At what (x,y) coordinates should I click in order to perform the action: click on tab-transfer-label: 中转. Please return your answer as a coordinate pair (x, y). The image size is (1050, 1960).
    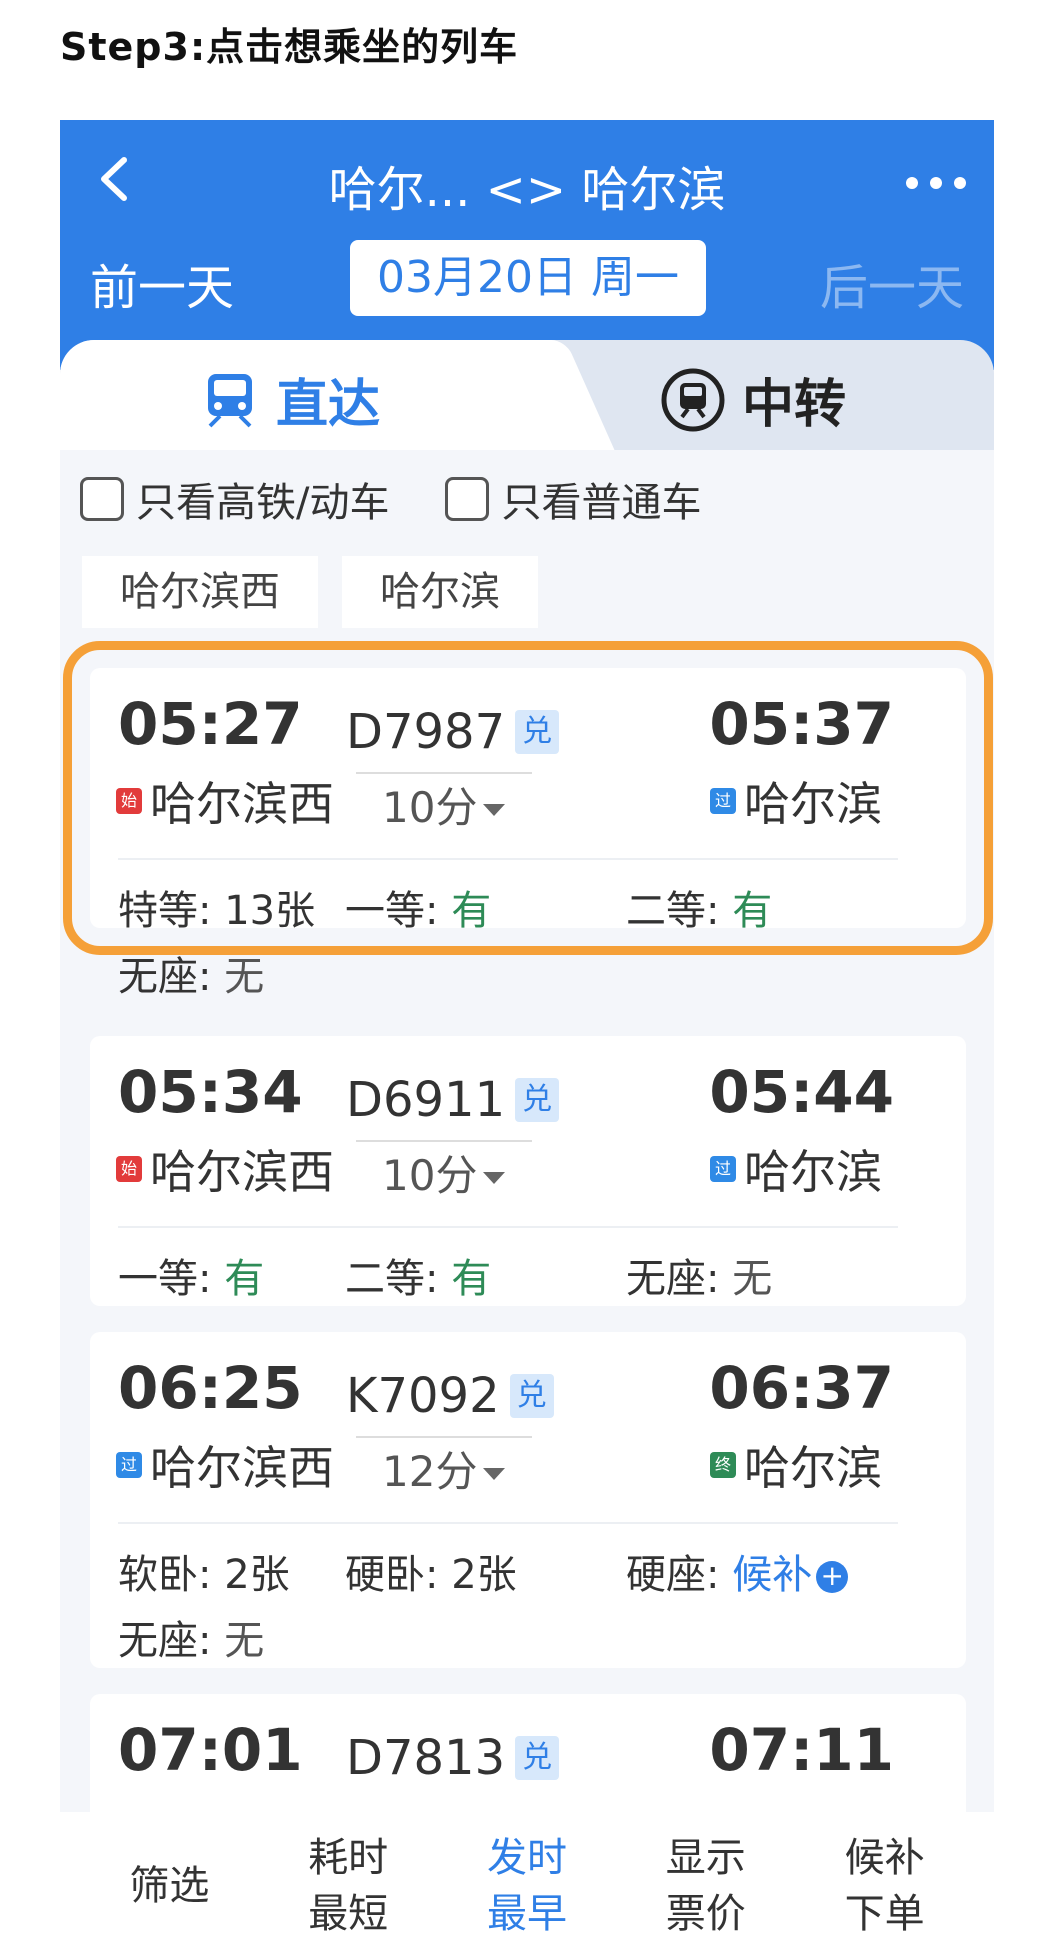
    Looking at the image, I should click on (794, 405).